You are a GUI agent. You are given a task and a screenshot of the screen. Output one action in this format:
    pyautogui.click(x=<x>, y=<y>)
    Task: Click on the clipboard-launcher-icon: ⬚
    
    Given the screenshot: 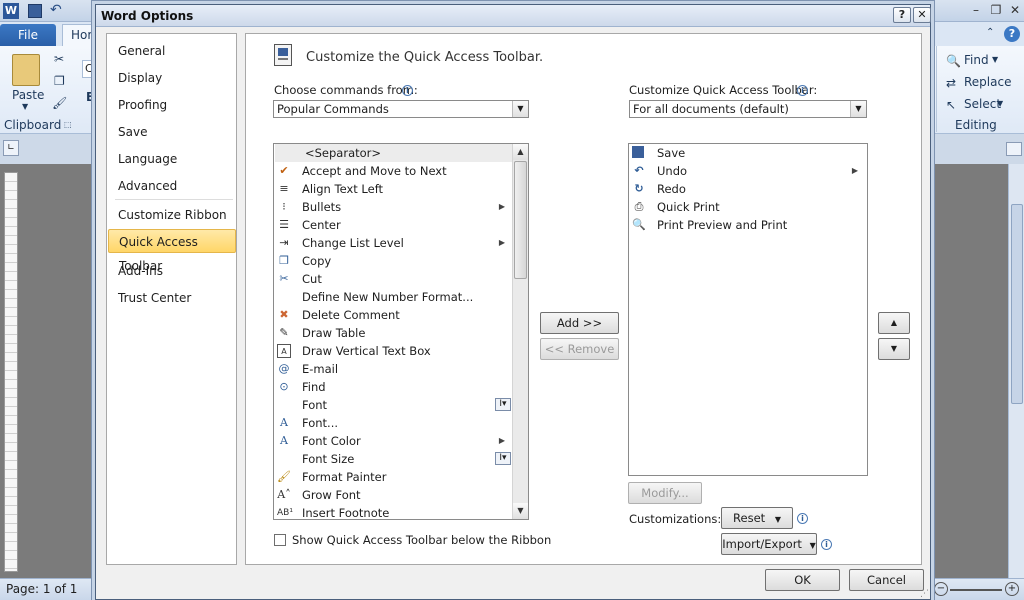 What is the action you would take?
    pyautogui.click(x=68, y=124)
    